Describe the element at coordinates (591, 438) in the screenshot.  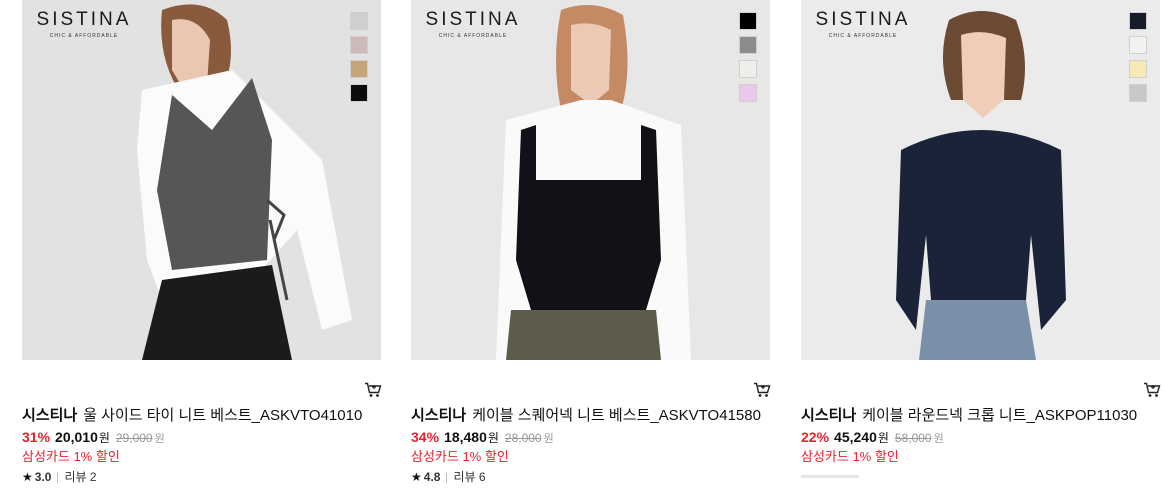
I see `price-row: 34% 18,480원 28,000 원` at that location.